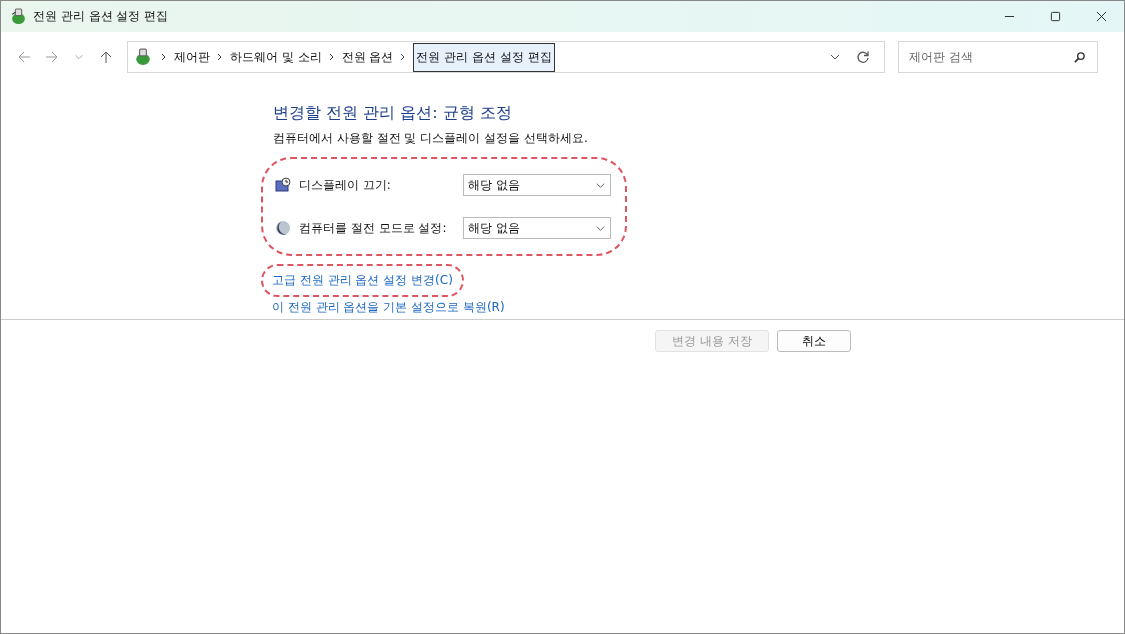  I want to click on setting-label: 디스플레이 끄기:, so click(345, 185).